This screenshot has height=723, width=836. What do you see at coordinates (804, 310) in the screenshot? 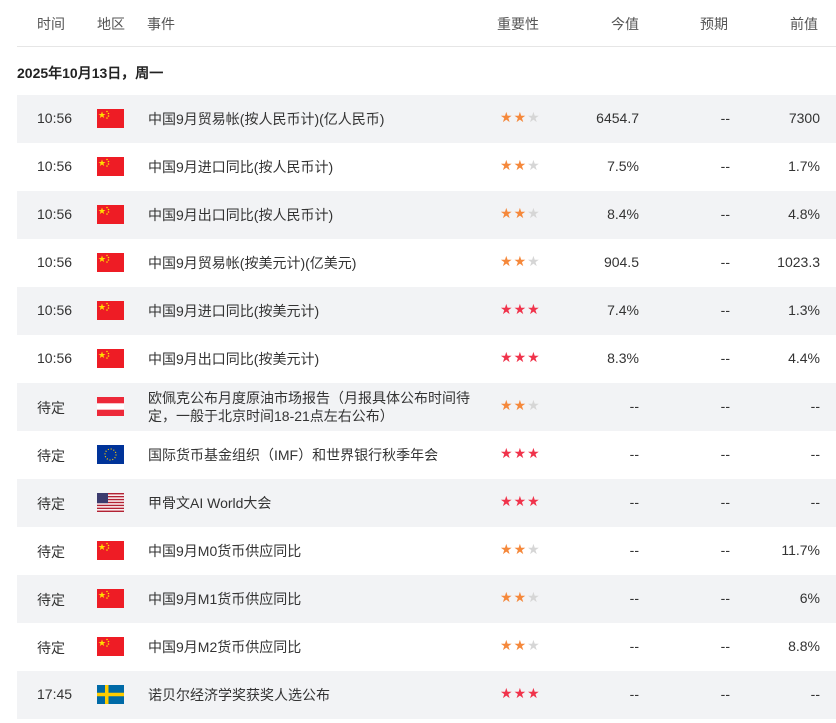
I see `previous-value: 1.3%` at bounding box center [804, 310].